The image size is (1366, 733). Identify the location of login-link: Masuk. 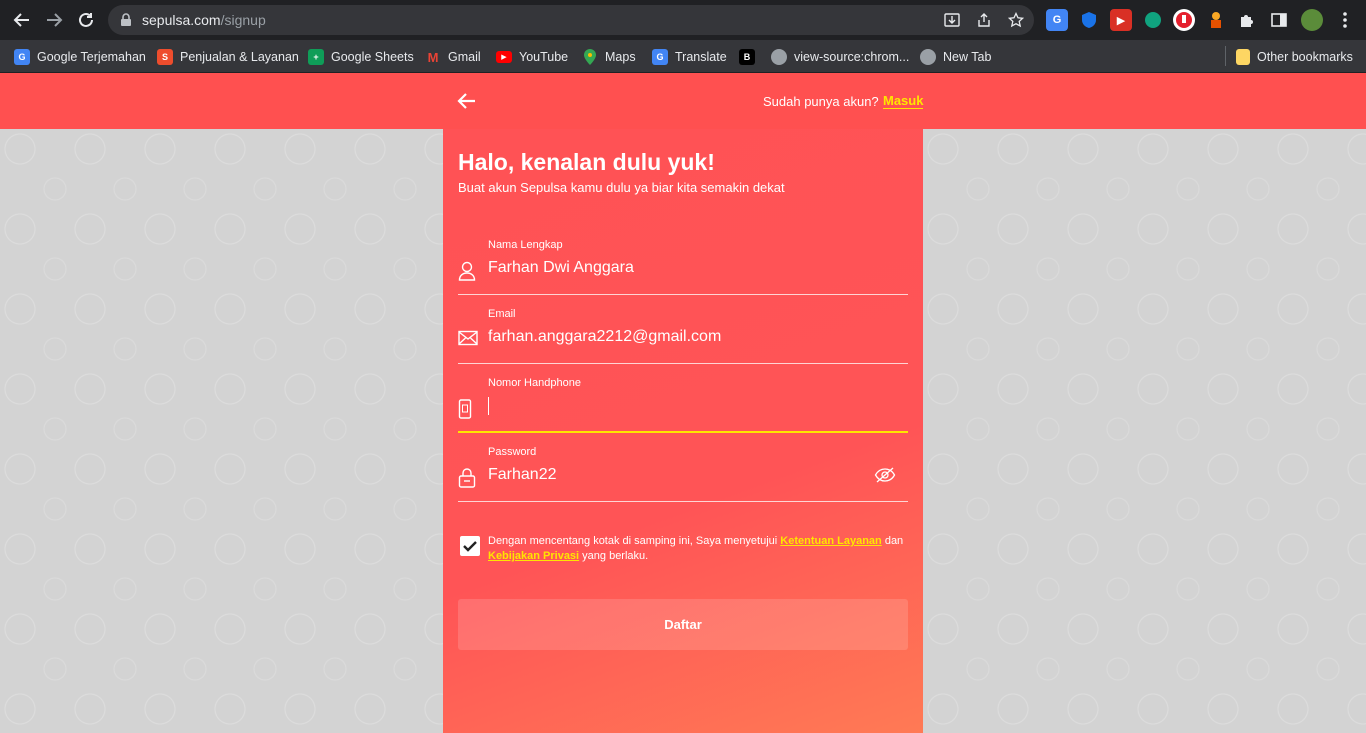
(903, 101).